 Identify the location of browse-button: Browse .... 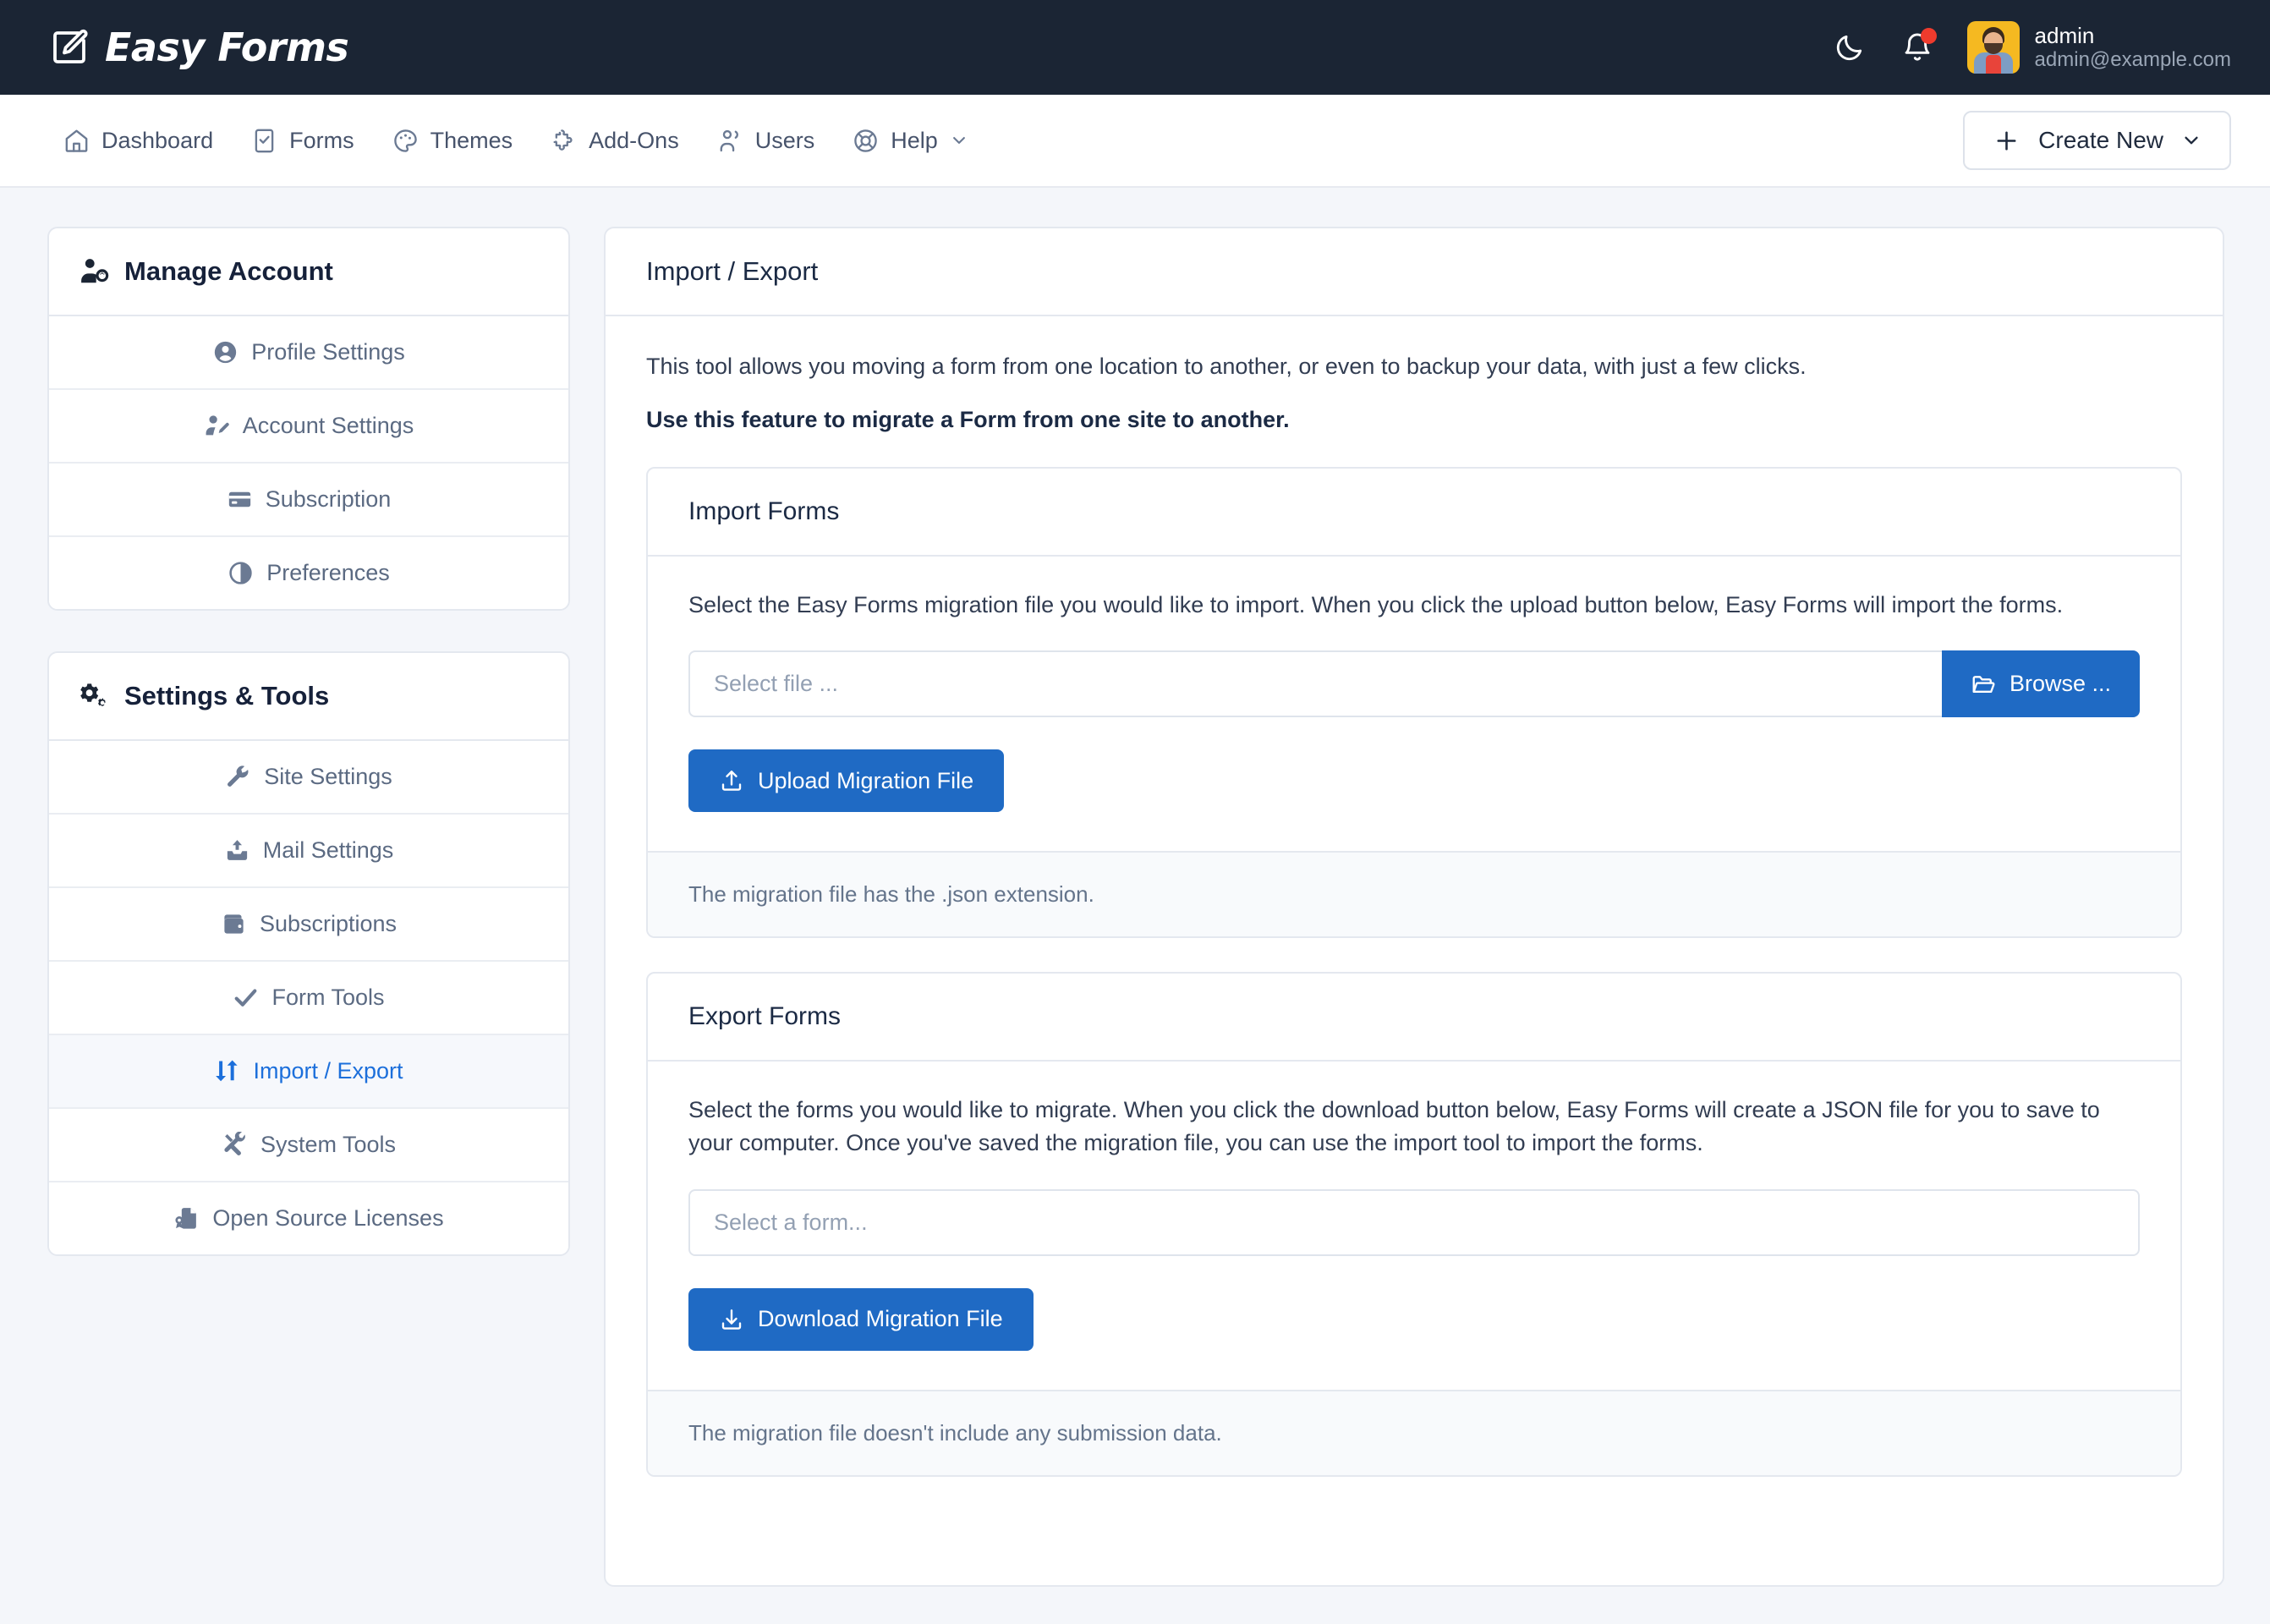
(2040, 684).